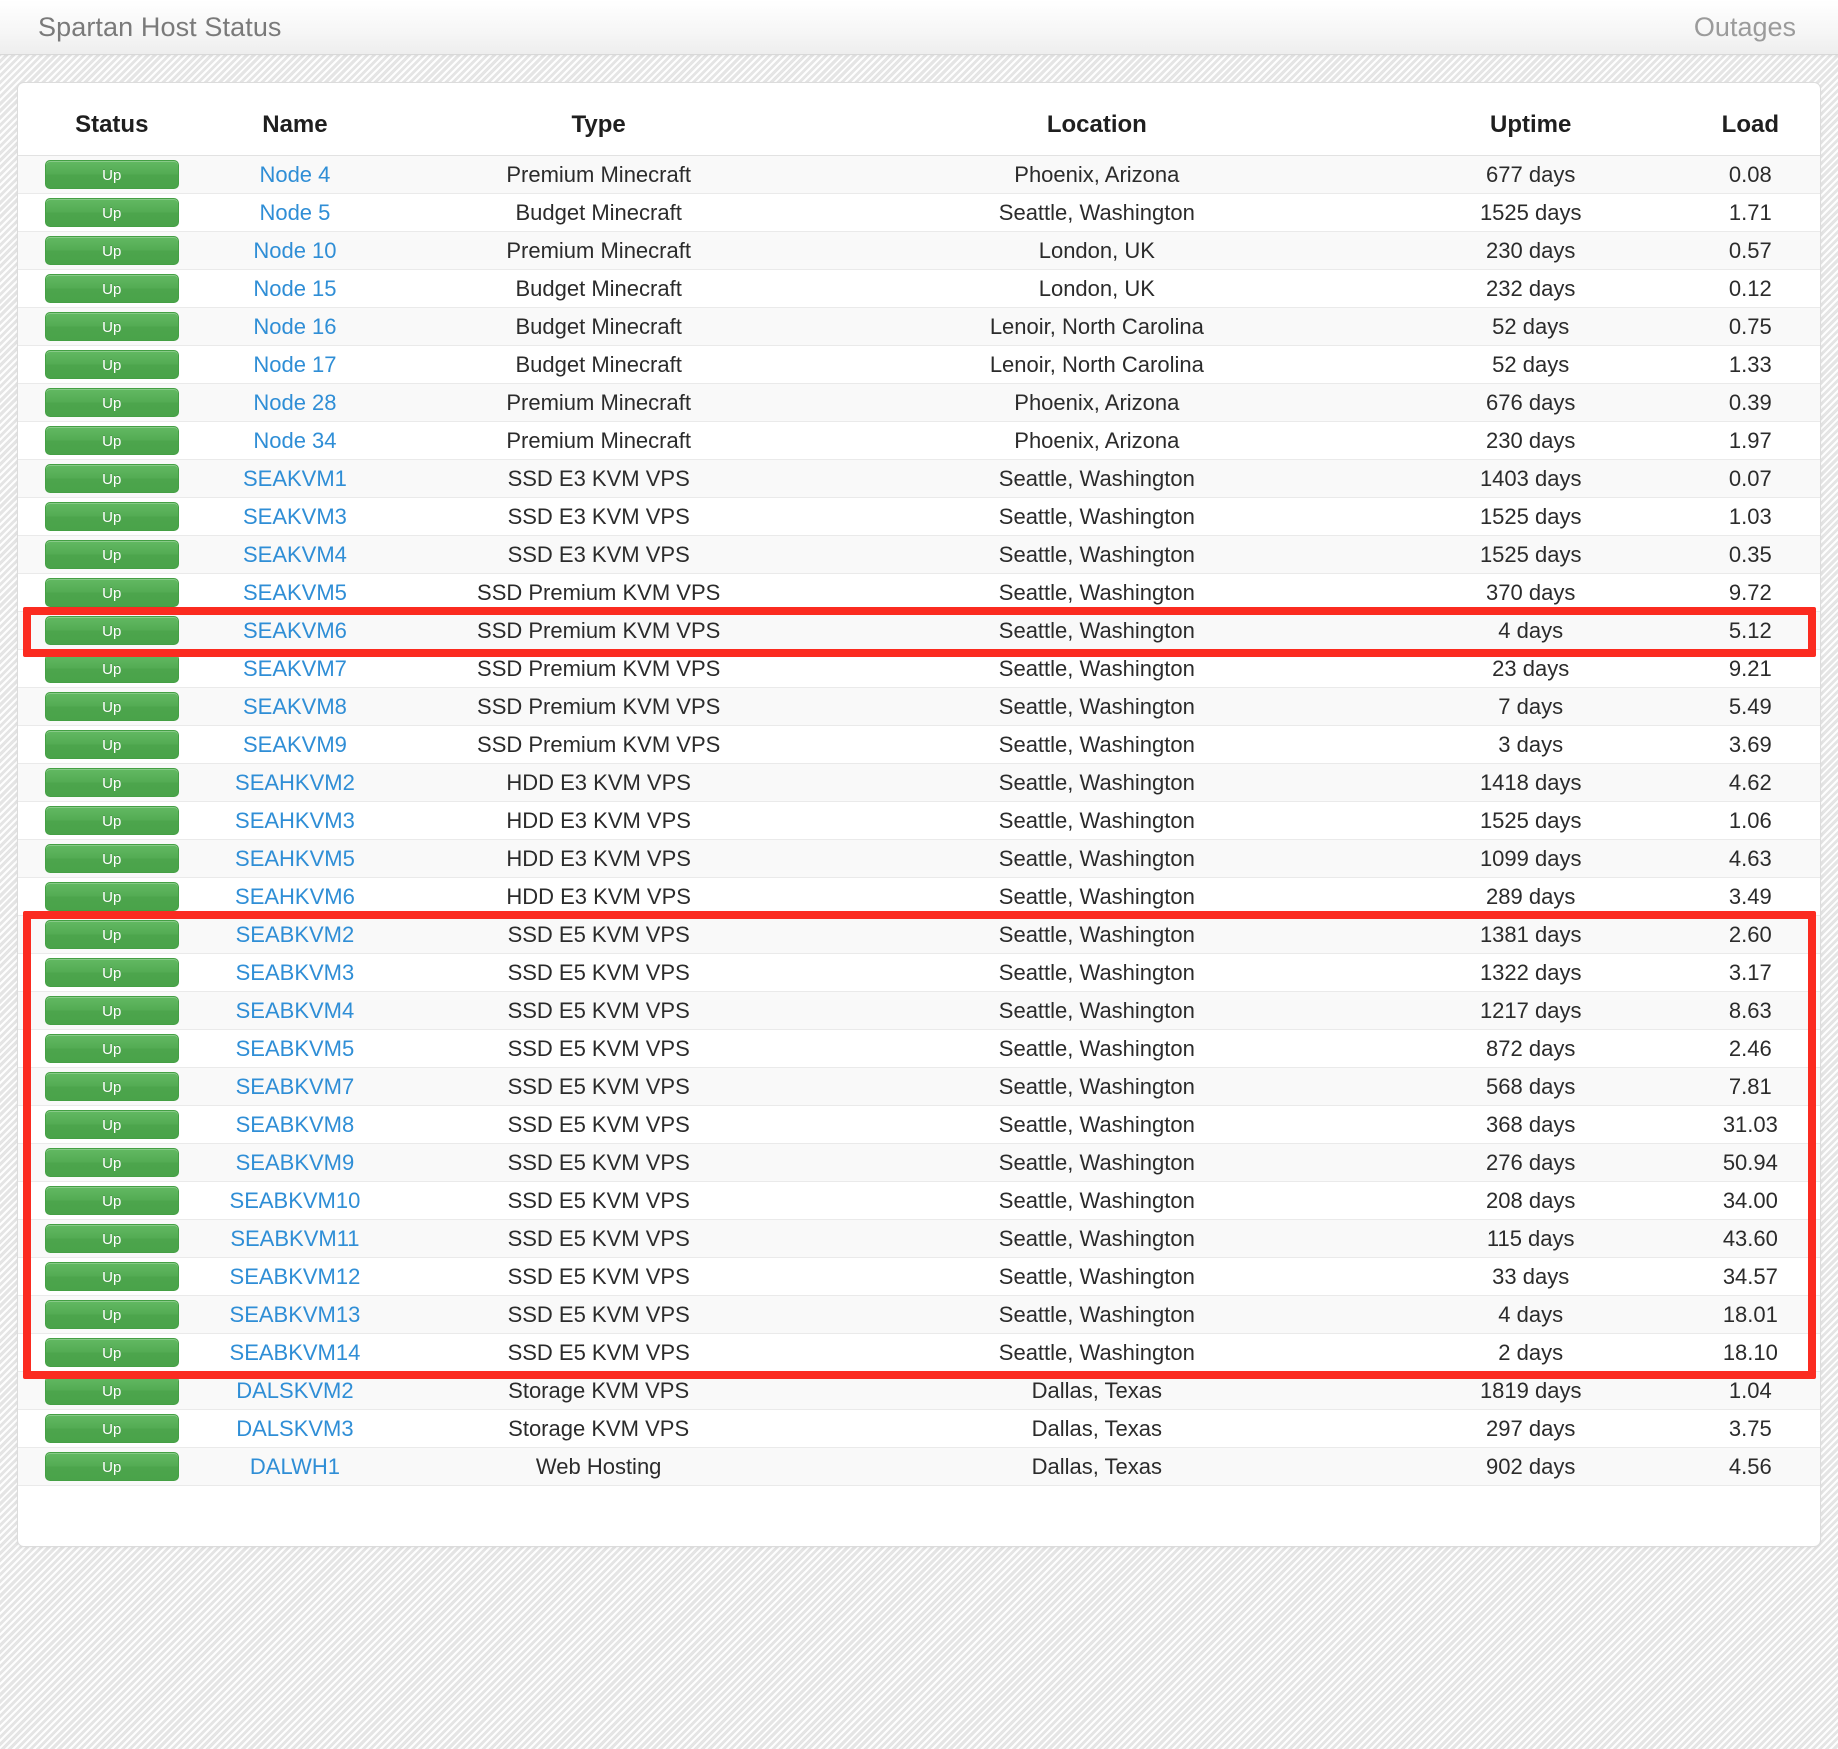  Describe the element at coordinates (295, 668) in the screenshot. I see `host-name-link: SEAKVM7` at that location.